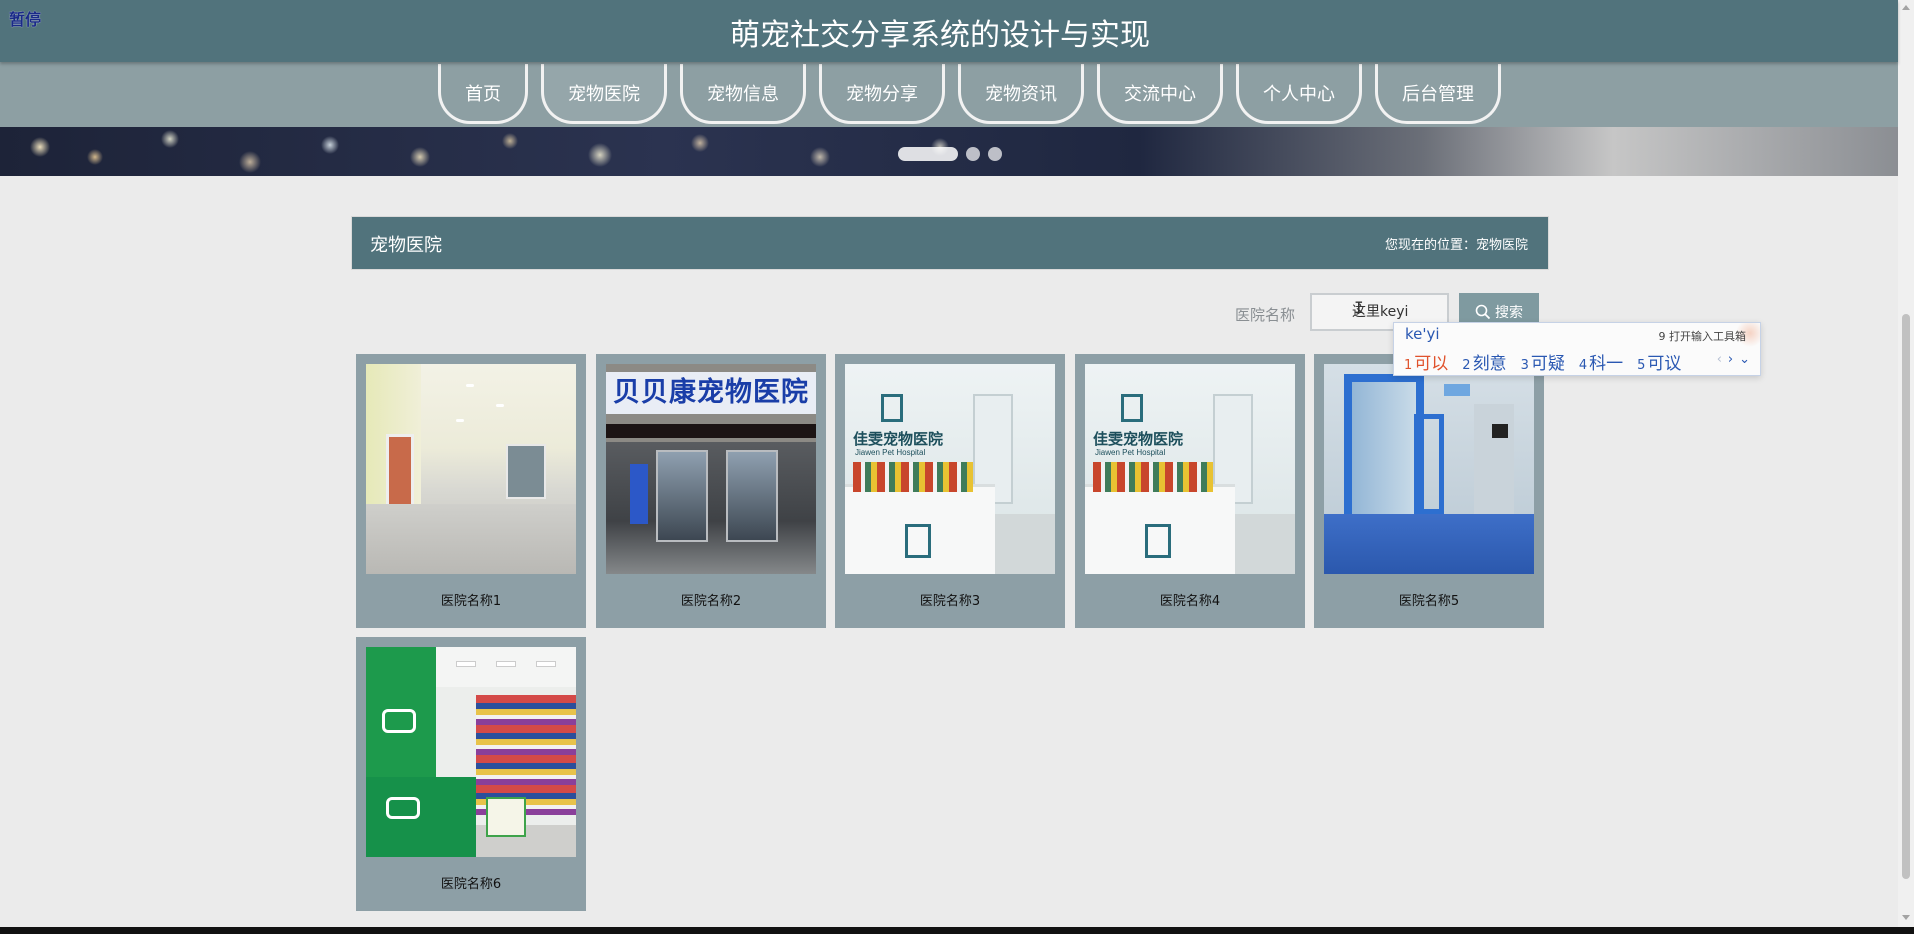 This screenshot has height=934, width=1914. Describe the element at coordinates (1583, 365) in the screenshot. I see `ime-candidate-number: 4` at that location.